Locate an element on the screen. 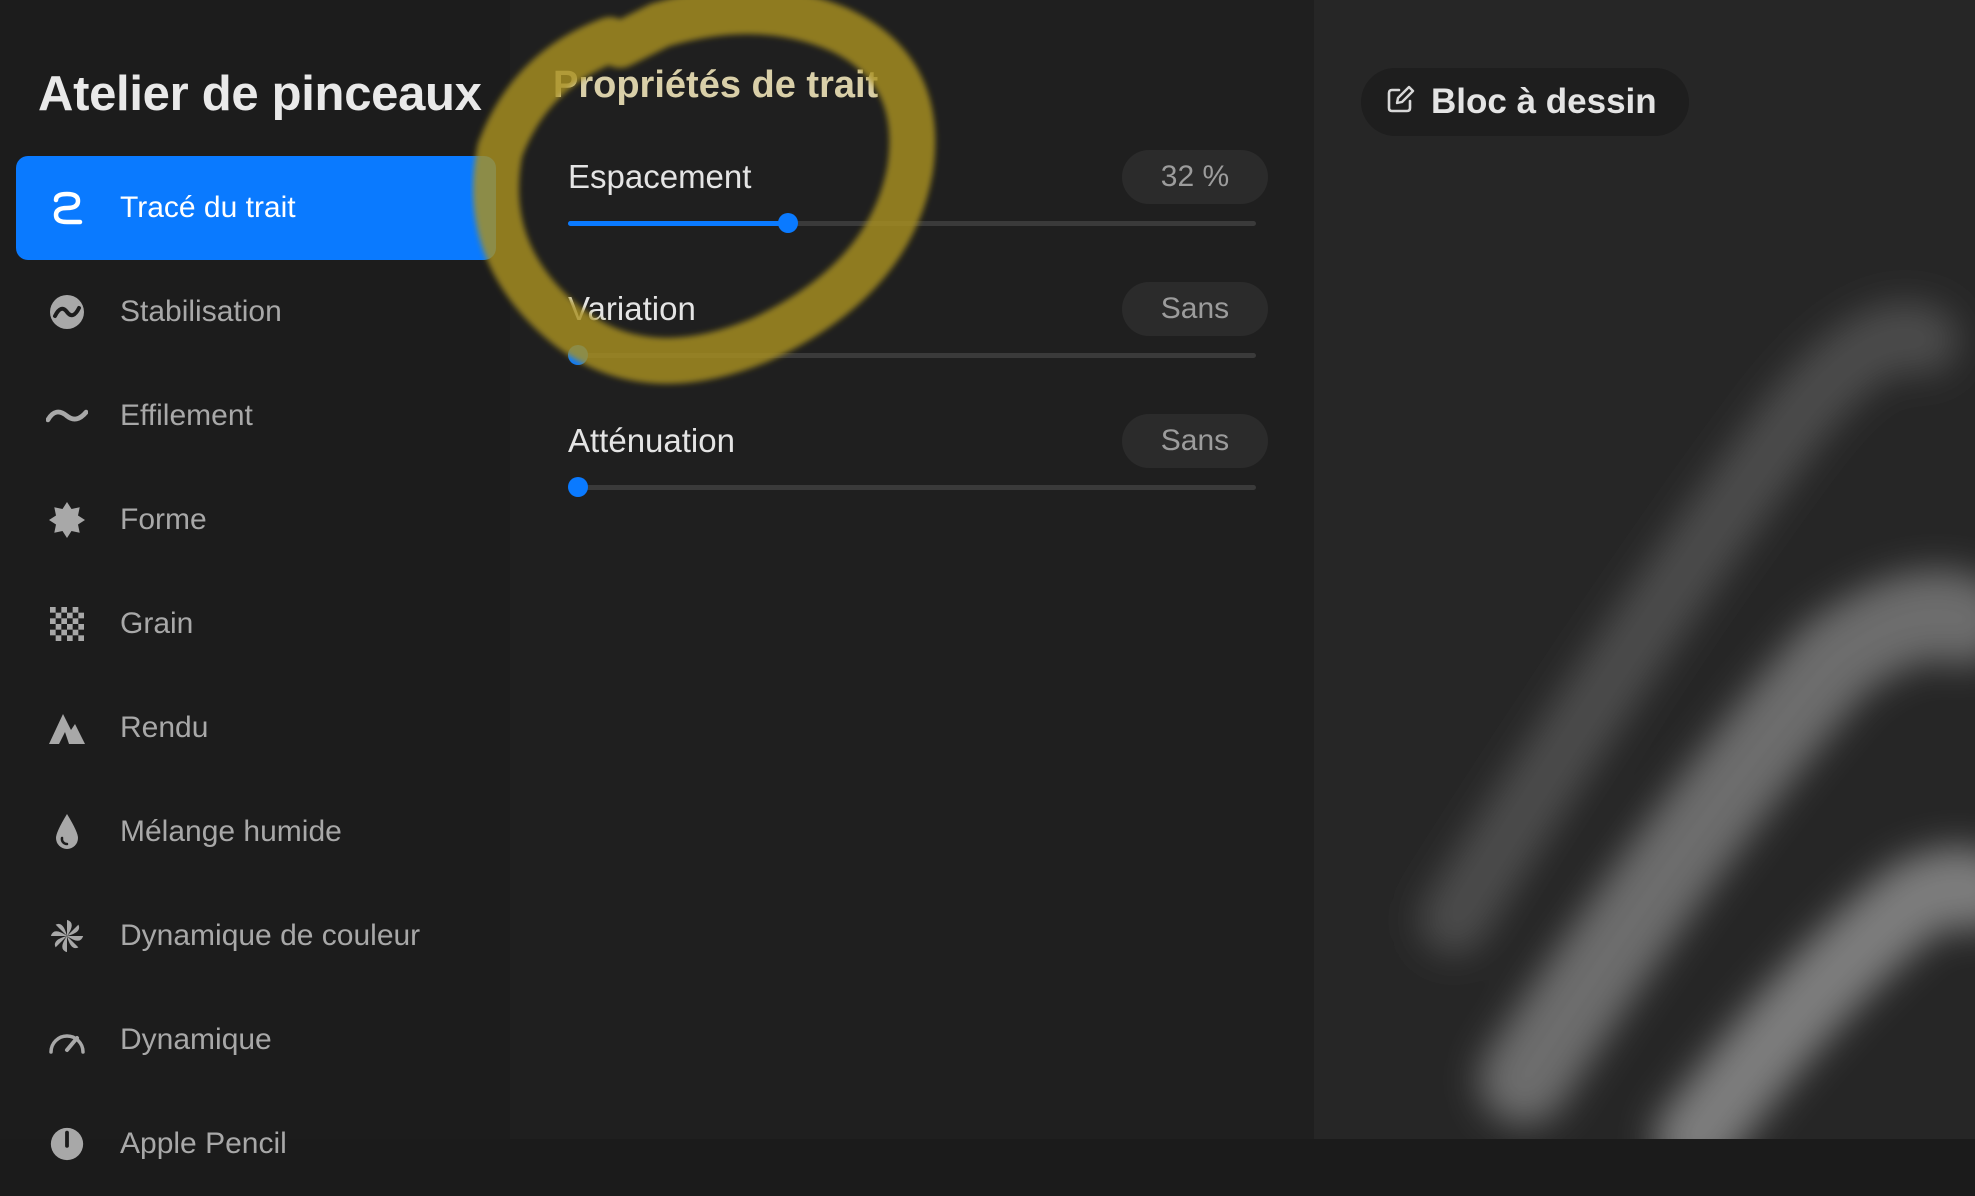  sidebar-item-grain: Grain is located at coordinates (256, 624).